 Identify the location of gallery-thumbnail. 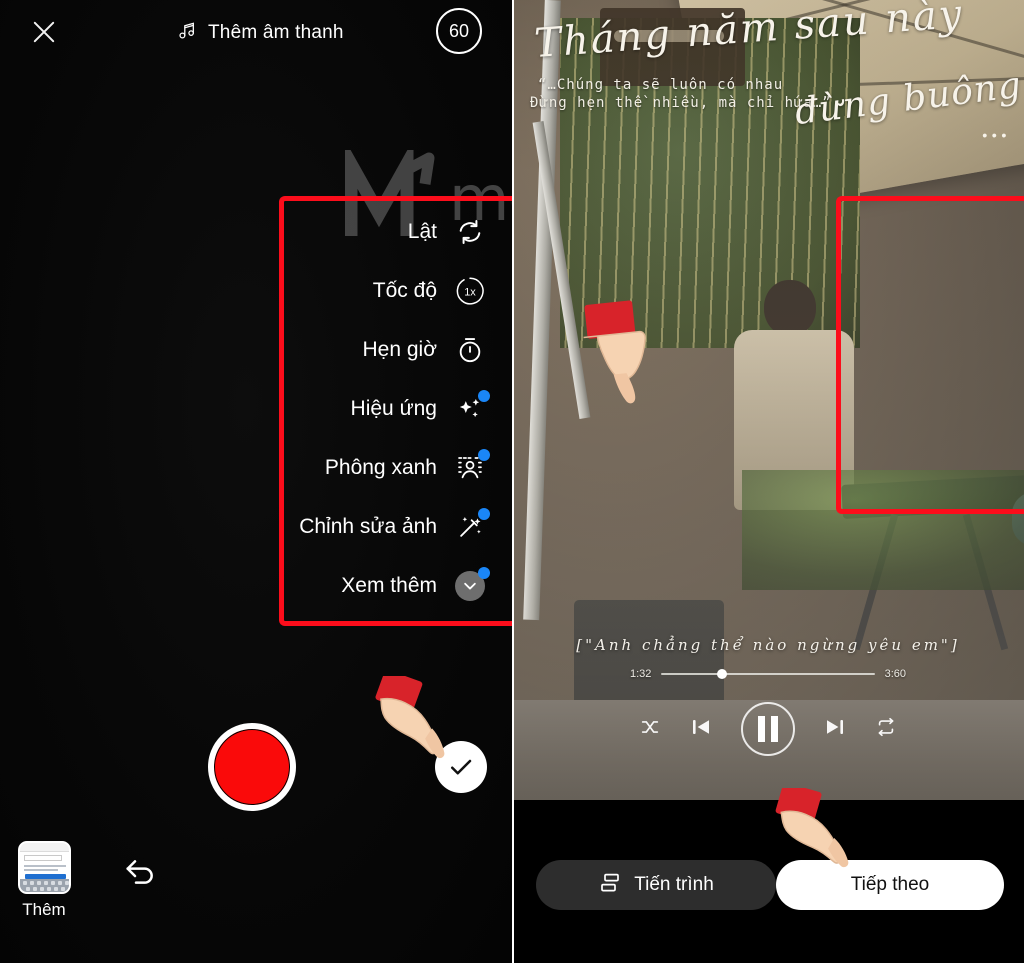
(44, 867).